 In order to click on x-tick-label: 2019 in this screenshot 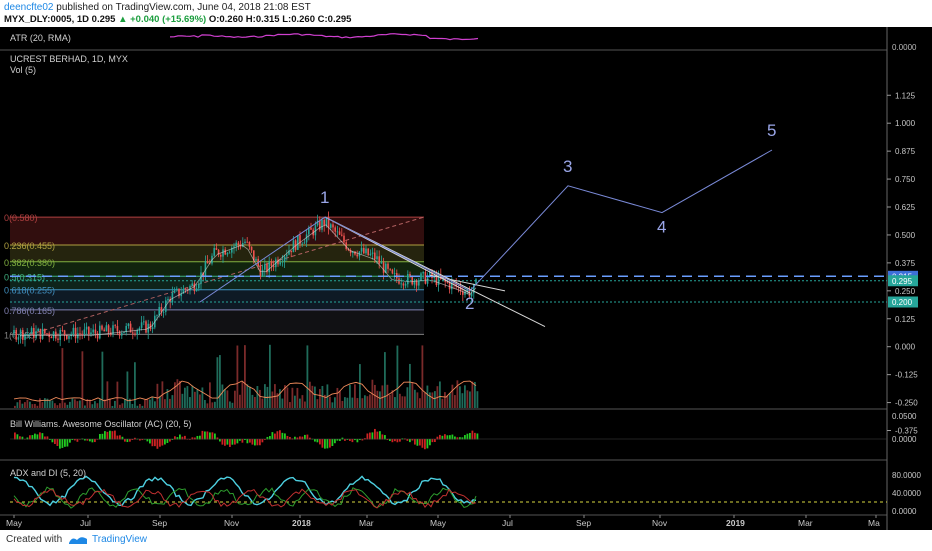, I will do `click(735, 523)`.